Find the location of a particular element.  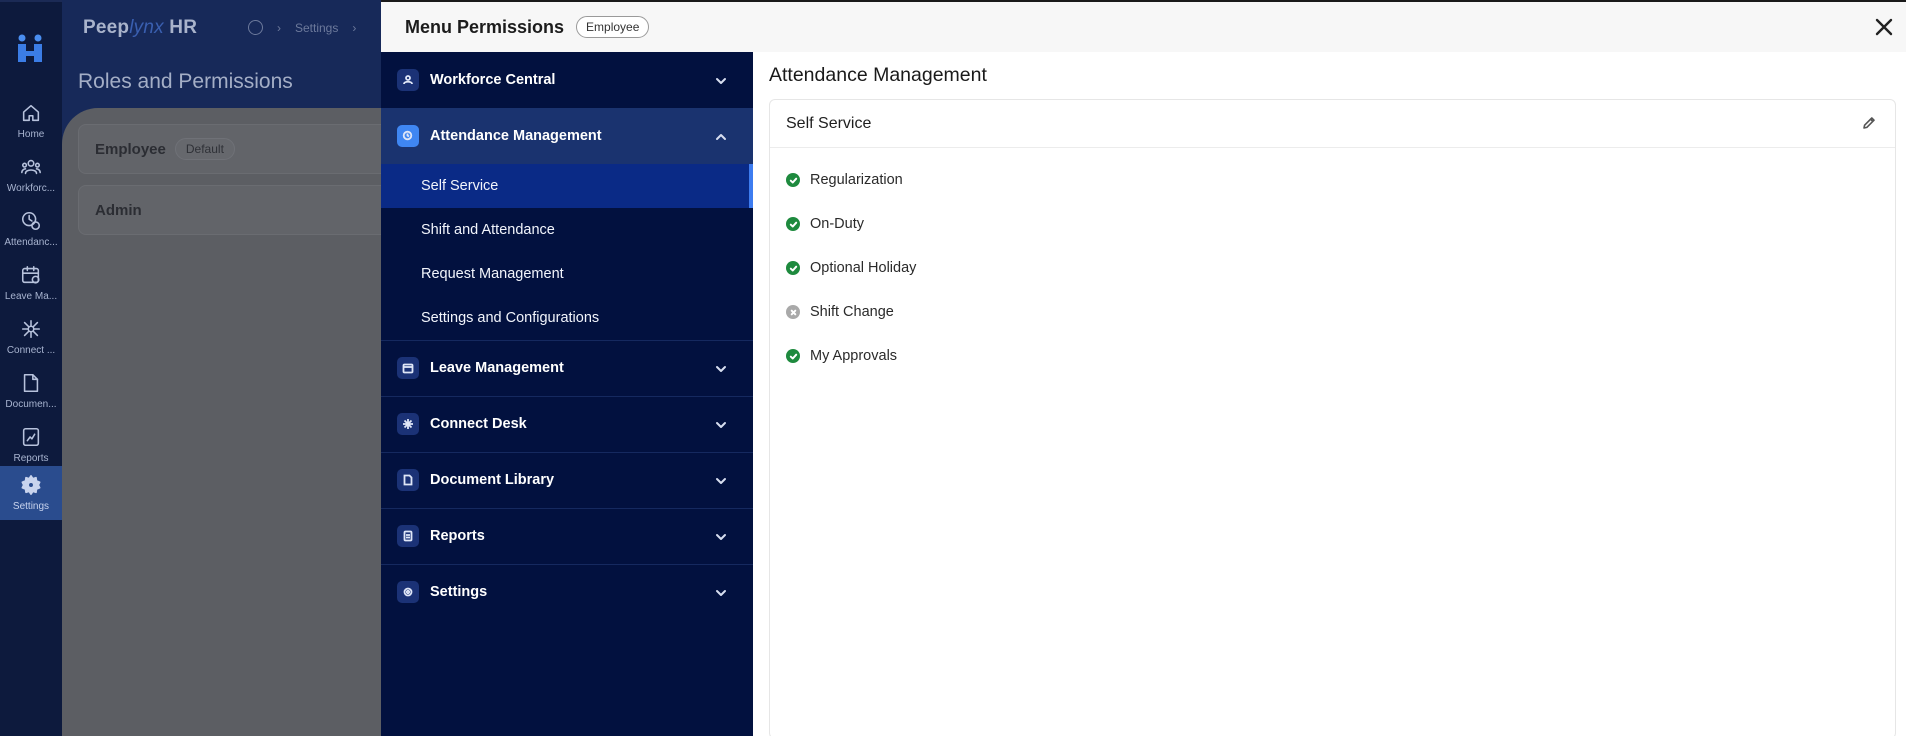

page-title: Roles and Permissions is located at coordinates (185, 81).